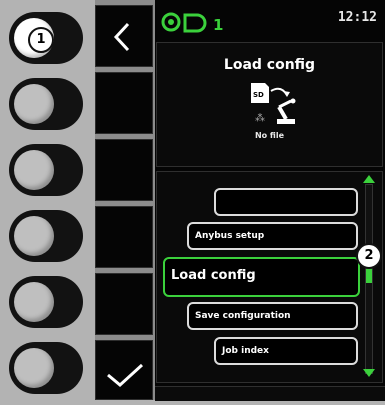 Image resolution: width=385 pixels, height=405 pixels. I want to click on callout-badge-1: 1, so click(41, 40).